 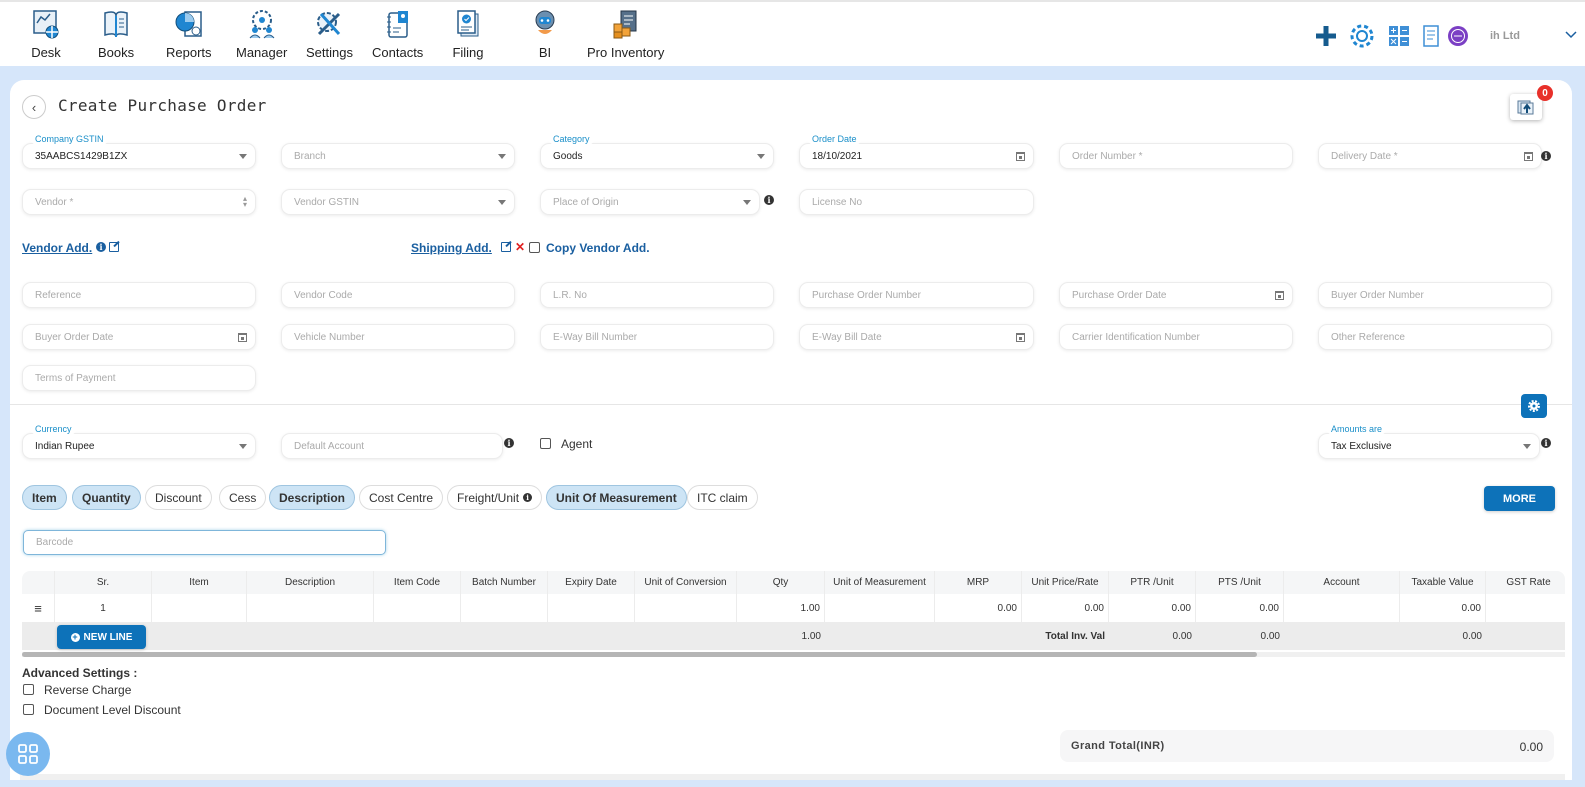 I want to click on copy-vendor-address-label: Copy Vendor Add., so click(x=598, y=248).